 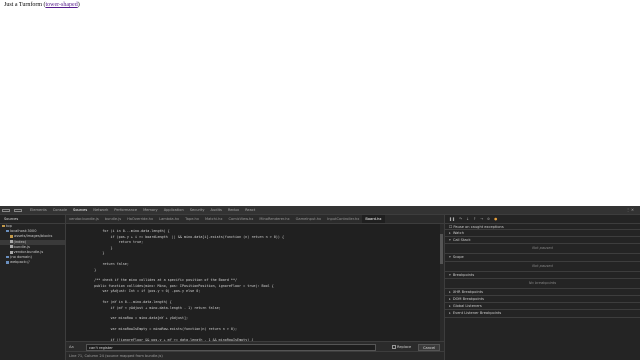 I want to click on tab-redux: Redux, so click(x=233, y=210).